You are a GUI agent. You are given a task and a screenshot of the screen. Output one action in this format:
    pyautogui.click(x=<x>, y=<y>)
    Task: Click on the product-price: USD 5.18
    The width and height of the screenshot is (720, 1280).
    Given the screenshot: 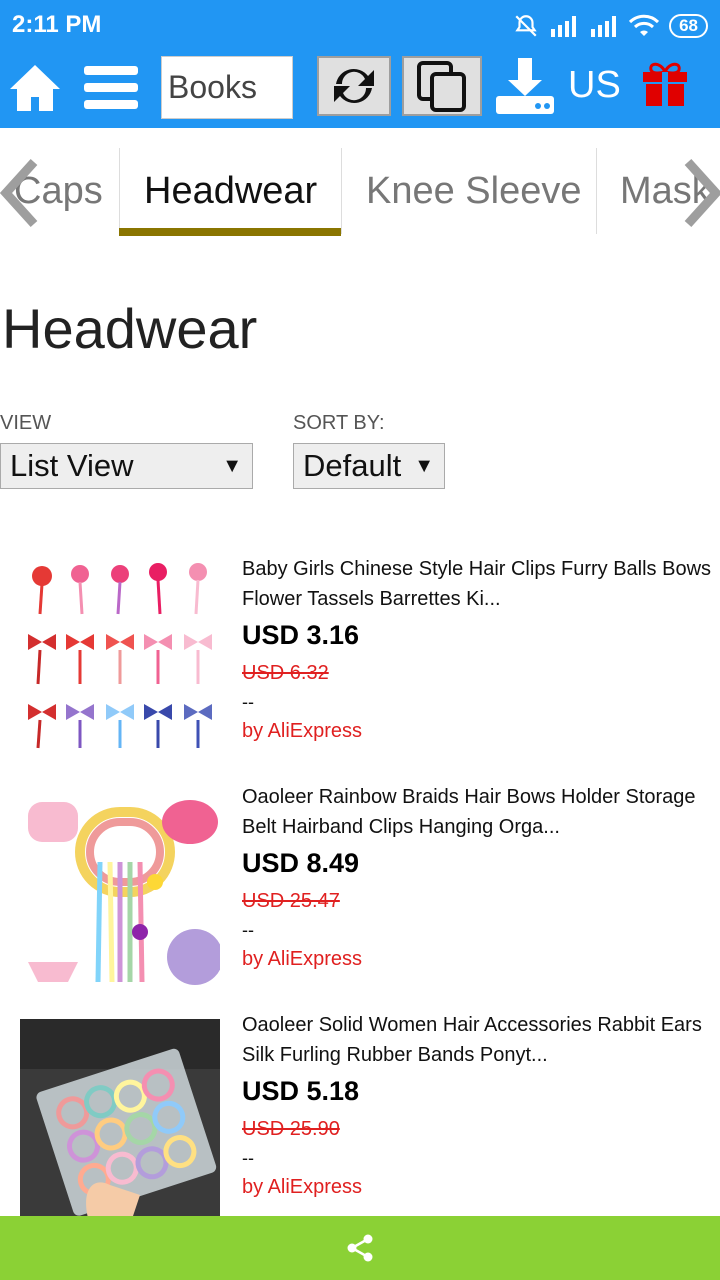 What is the action you would take?
    pyautogui.click(x=301, y=1091)
    